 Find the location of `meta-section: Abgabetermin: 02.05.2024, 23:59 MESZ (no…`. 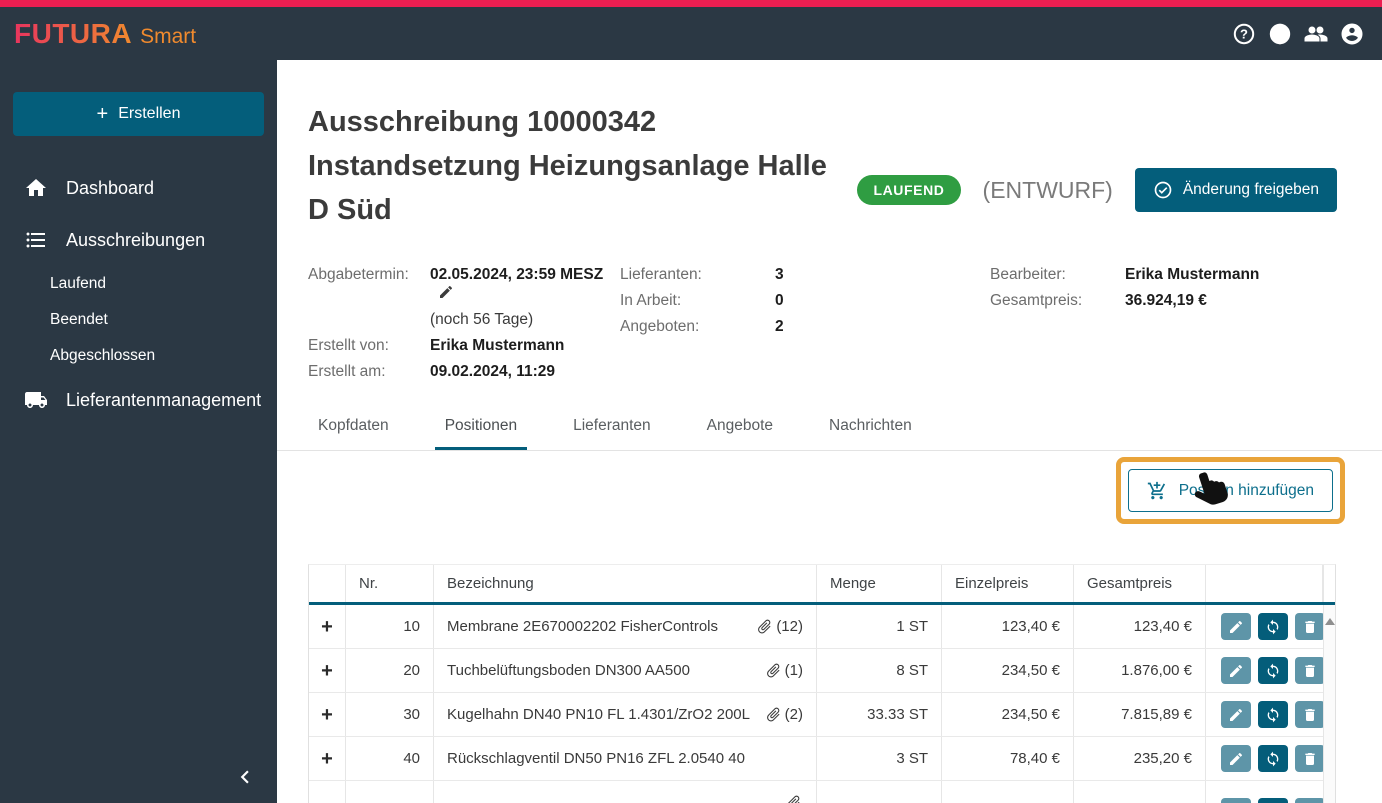

meta-section: Abgabetermin: 02.05.2024, 23:59 MESZ (no… is located at coordinates (829, 306).